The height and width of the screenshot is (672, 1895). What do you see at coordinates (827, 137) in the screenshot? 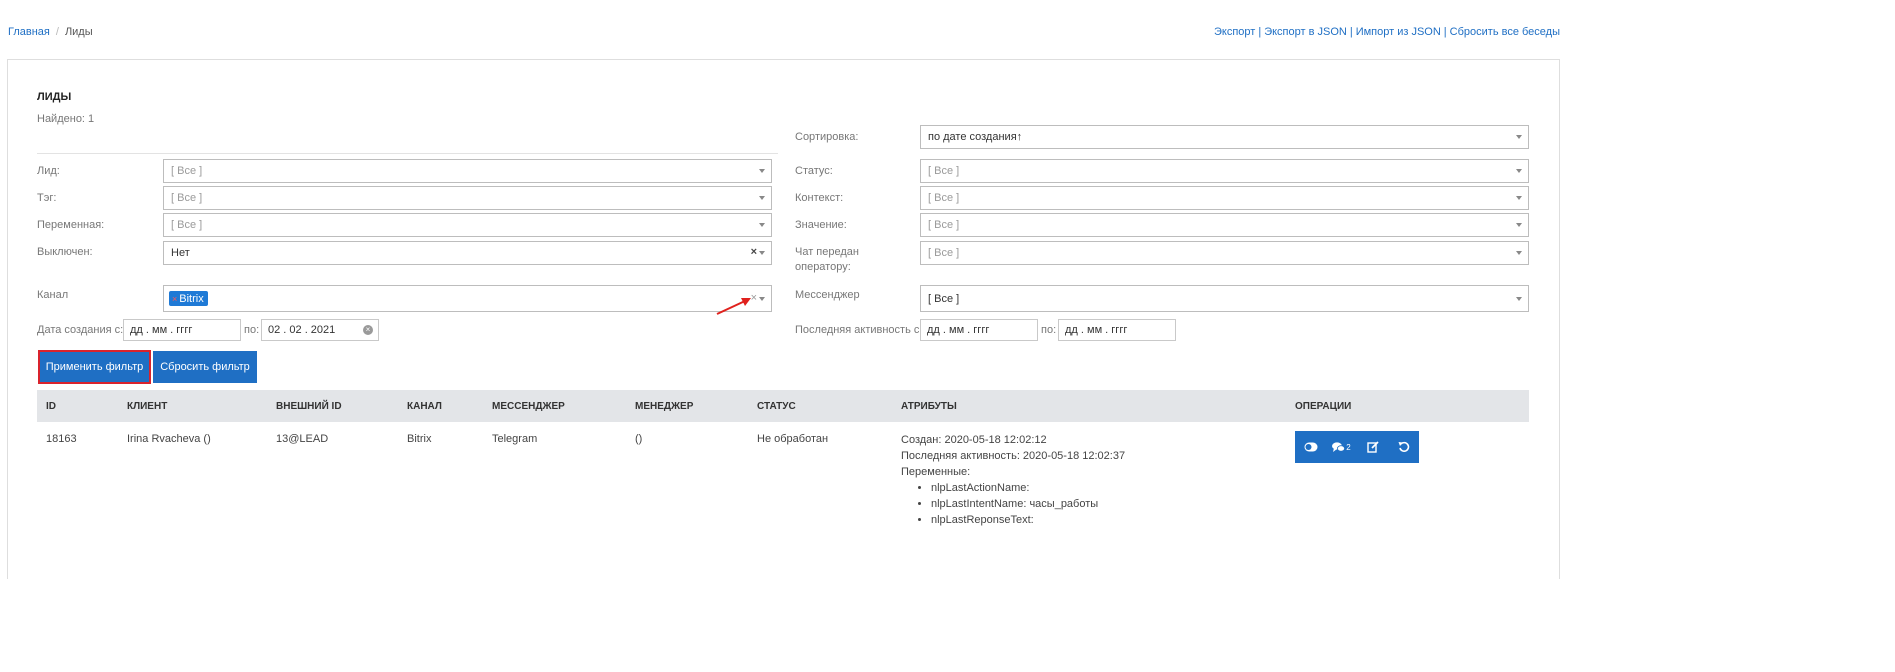
I see `sort-label: Сортировка:` at bounding box center [827, 137].